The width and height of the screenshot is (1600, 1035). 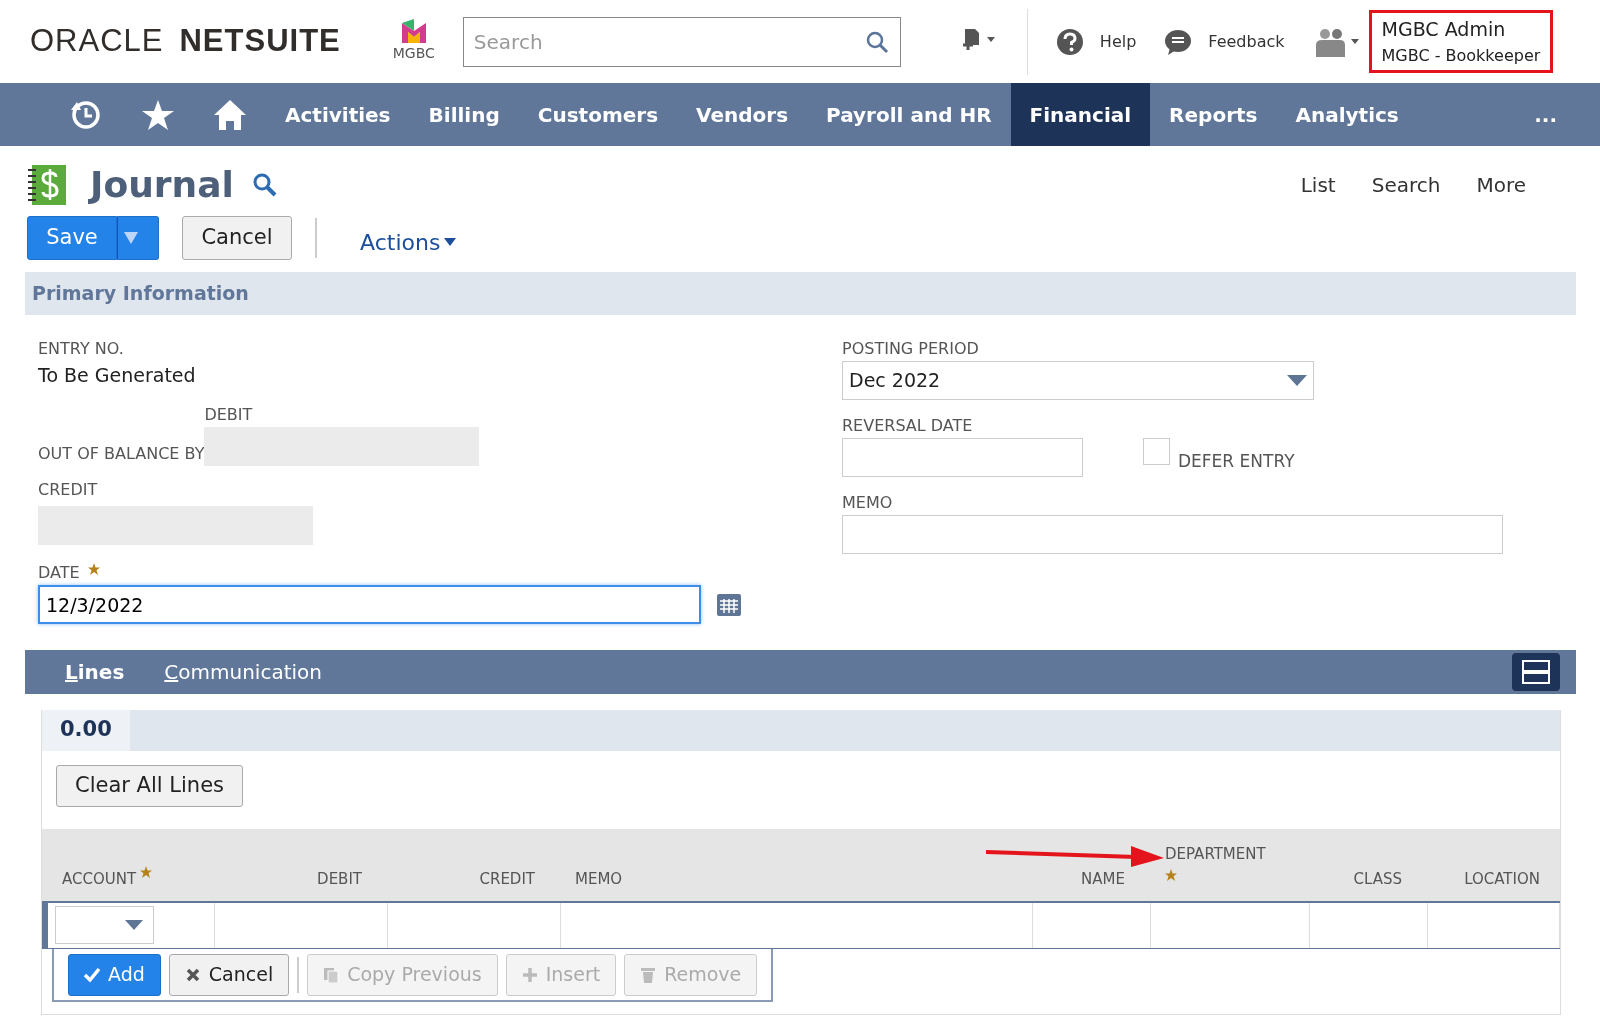 What do you see at coordinates (909, 114) in the screenshot?
I see `nav-tab: Payroll and HR` at bounding box center [909, 114].